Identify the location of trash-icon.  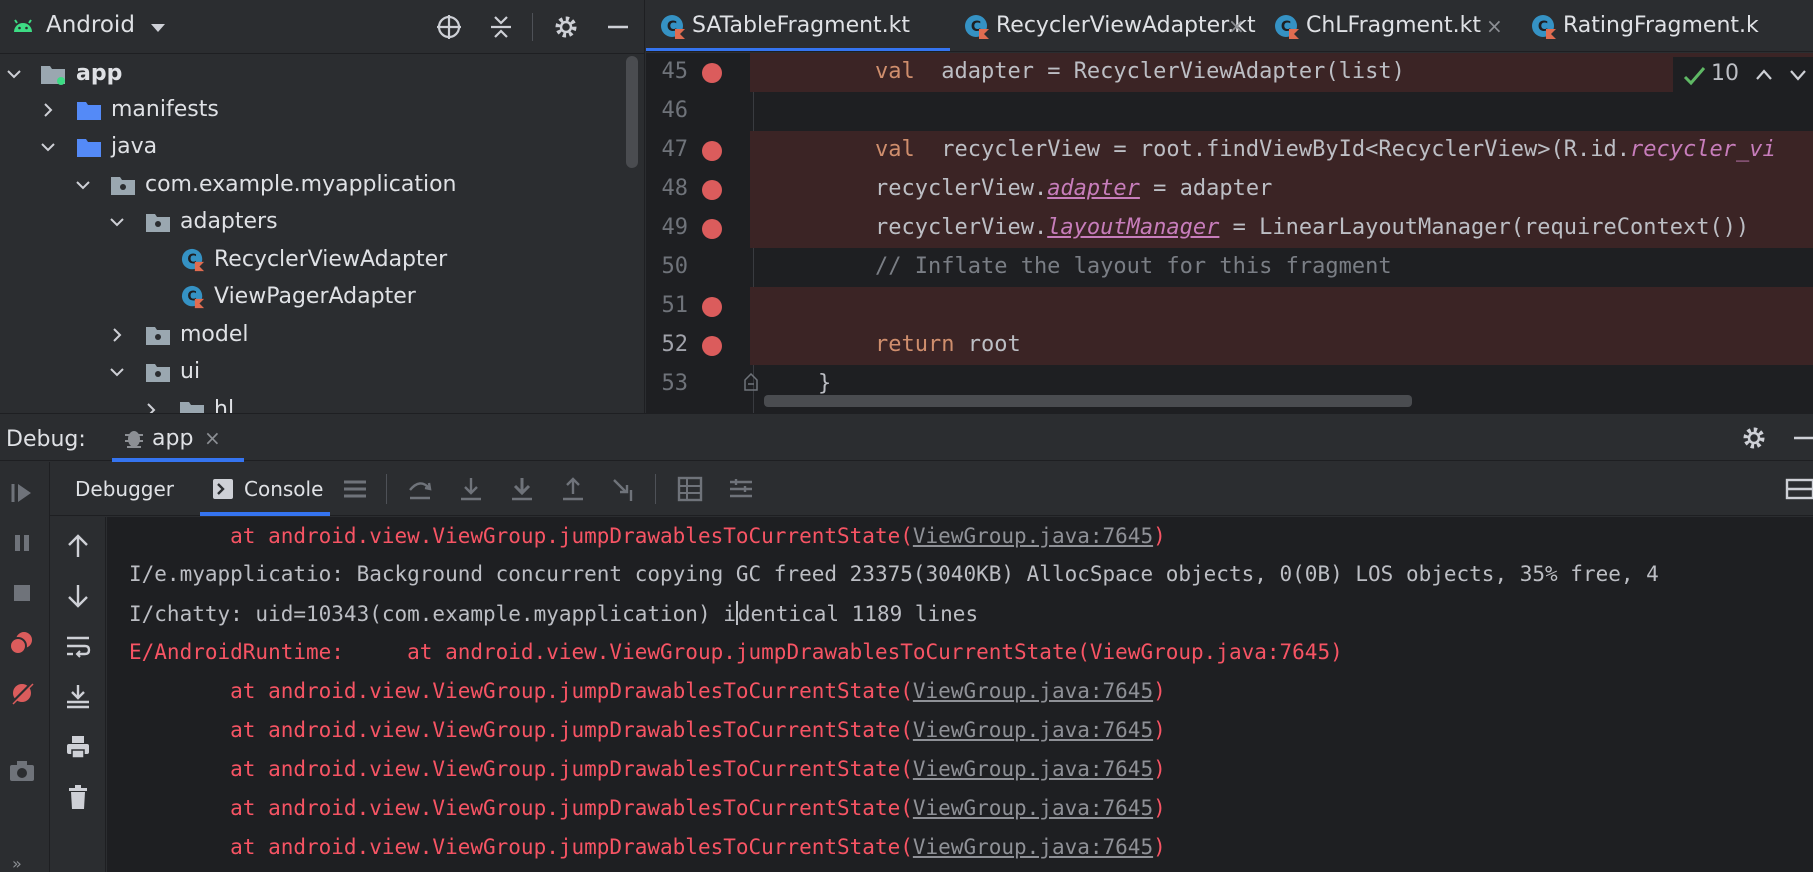
(78, 797).